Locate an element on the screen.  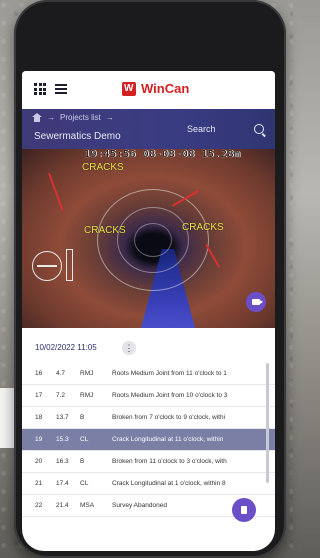
cell-no: 20 is located at coordinates (39, 461).